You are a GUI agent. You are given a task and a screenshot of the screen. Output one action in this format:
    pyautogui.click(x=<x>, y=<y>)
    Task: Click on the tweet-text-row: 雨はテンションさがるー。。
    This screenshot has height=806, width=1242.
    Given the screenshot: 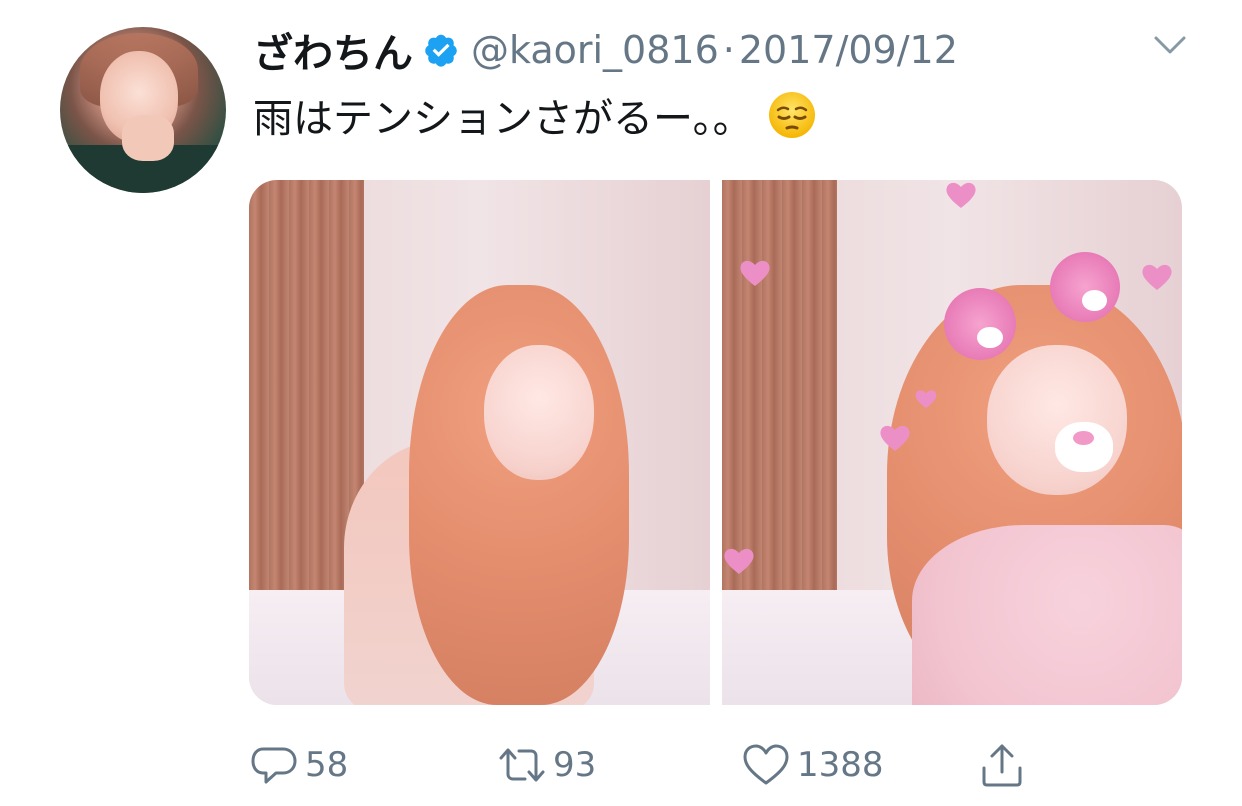 What is the action you would take?
    pyautogui.click(x=535, y=115)
    